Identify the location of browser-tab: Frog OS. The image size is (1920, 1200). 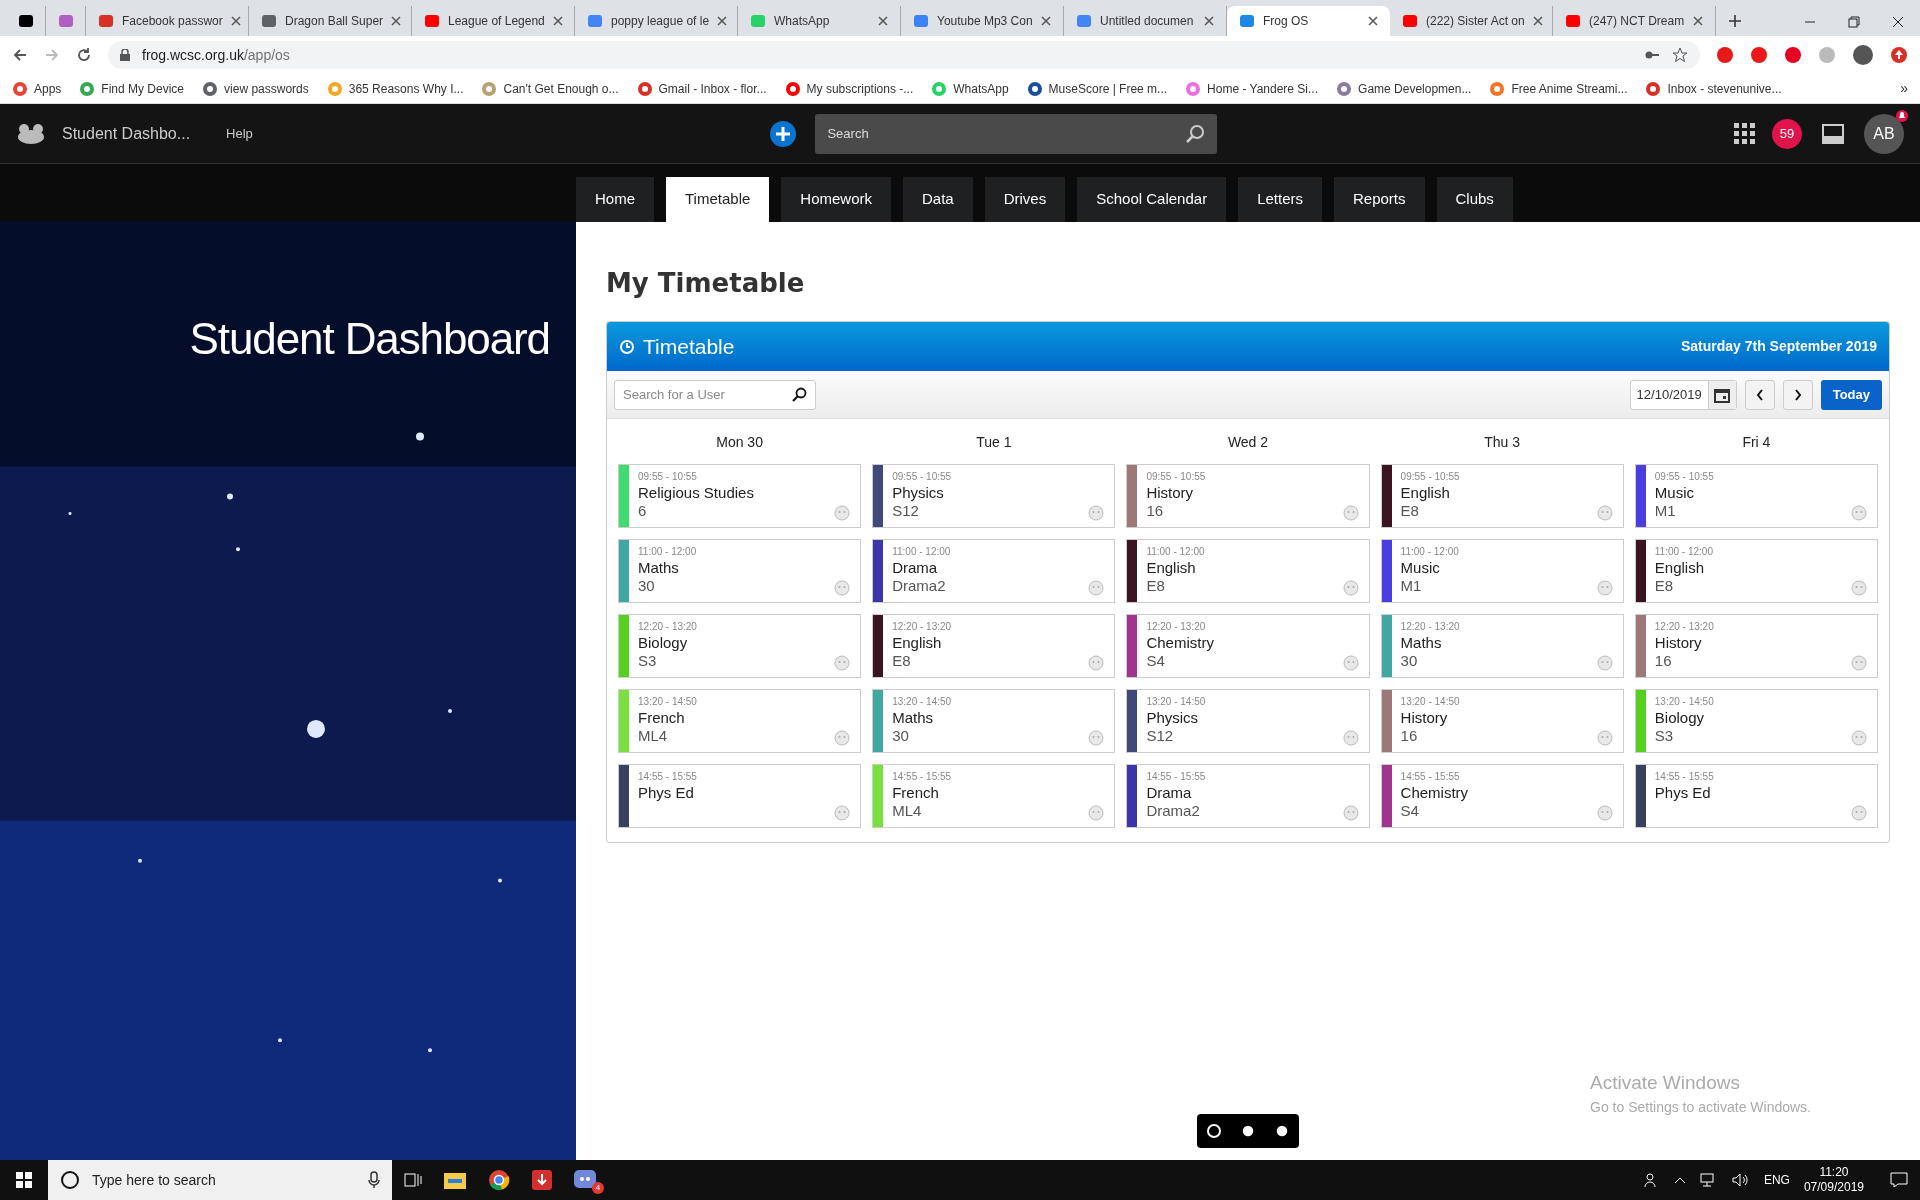
(1308, 21).